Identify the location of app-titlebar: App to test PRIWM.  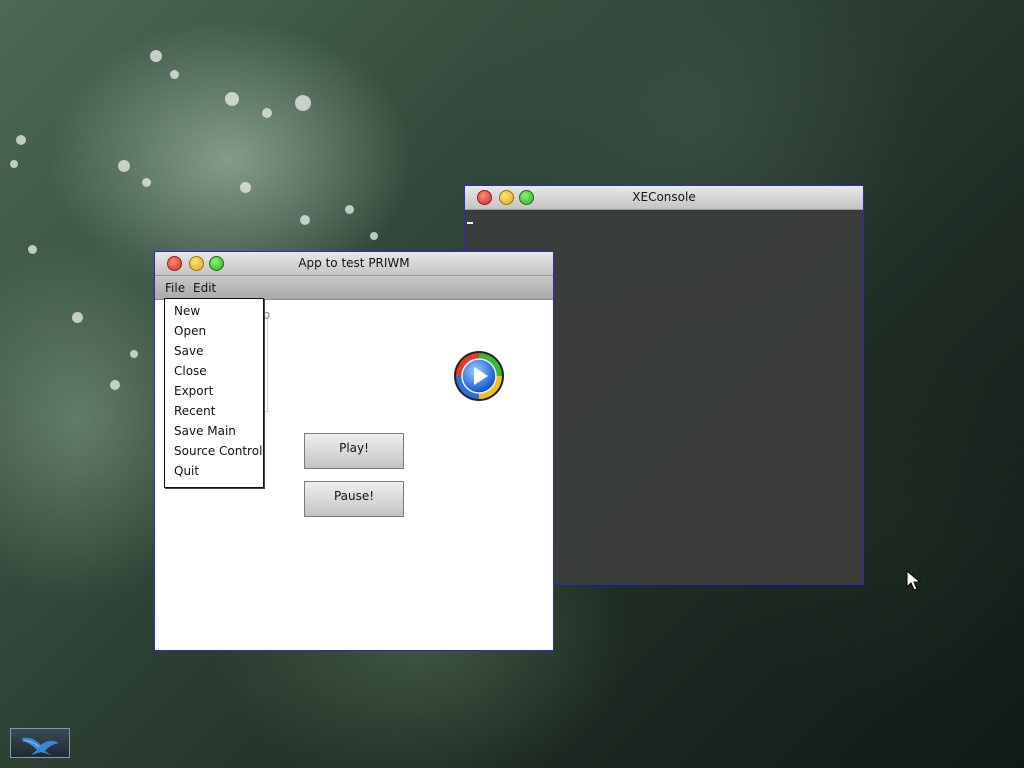
(354, 264).